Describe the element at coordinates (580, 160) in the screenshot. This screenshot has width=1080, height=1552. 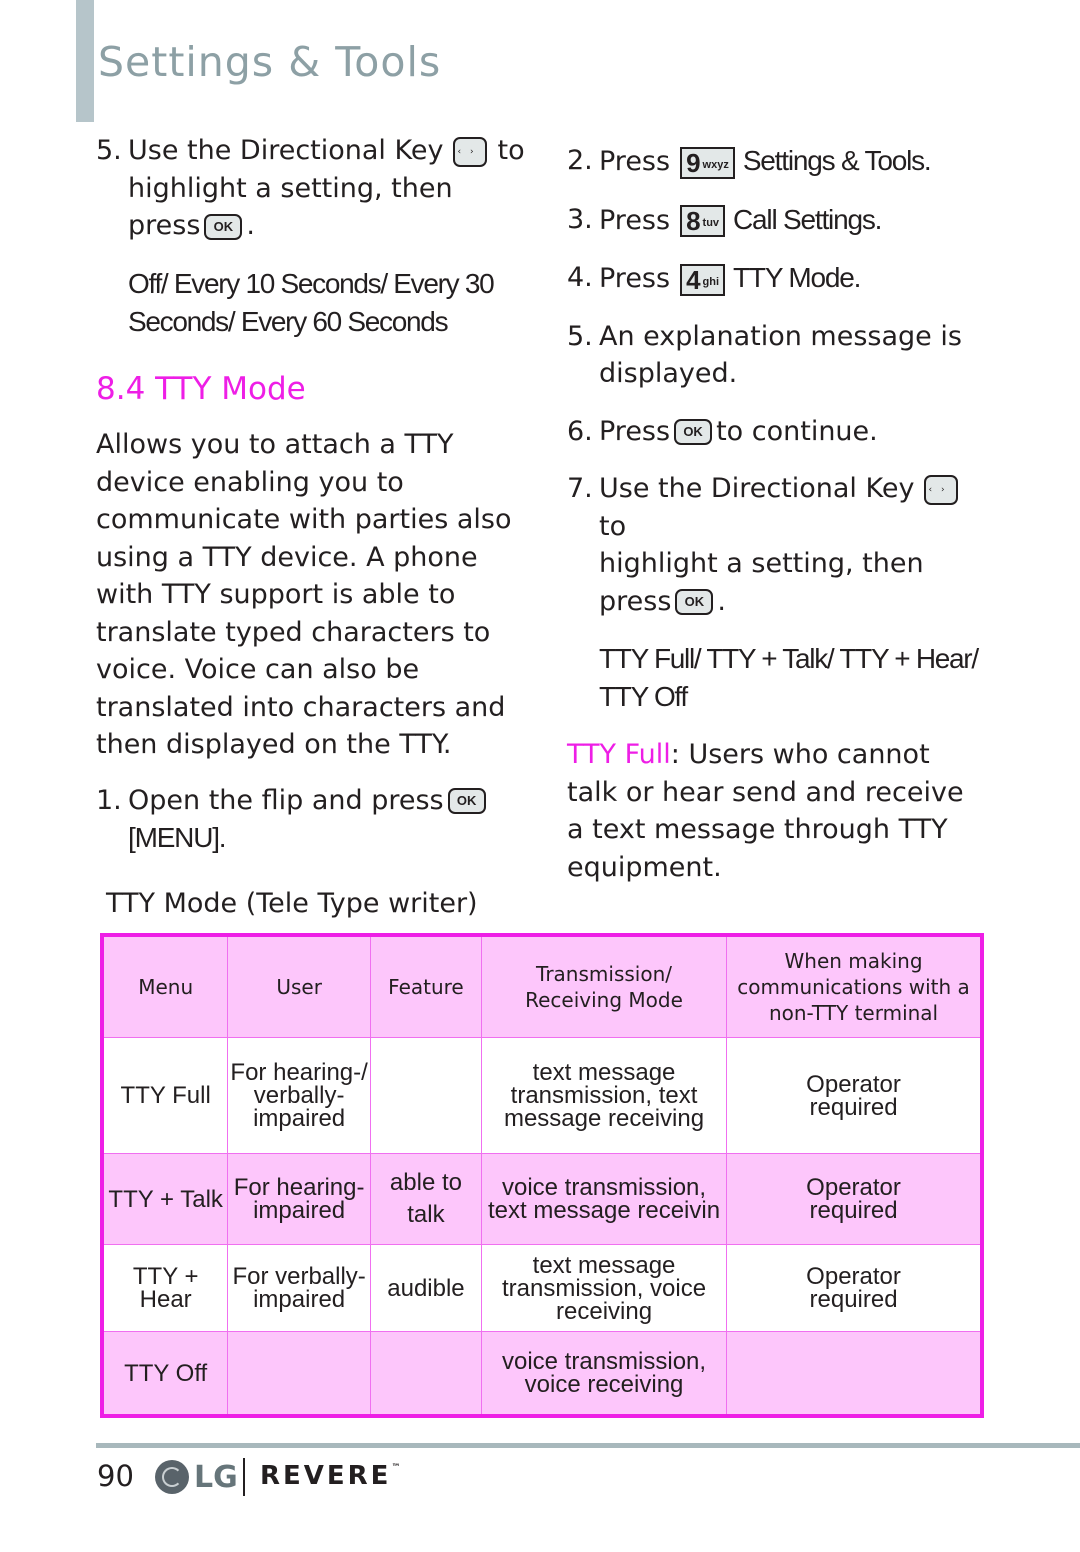
I see `step-number: 2.` at that location.